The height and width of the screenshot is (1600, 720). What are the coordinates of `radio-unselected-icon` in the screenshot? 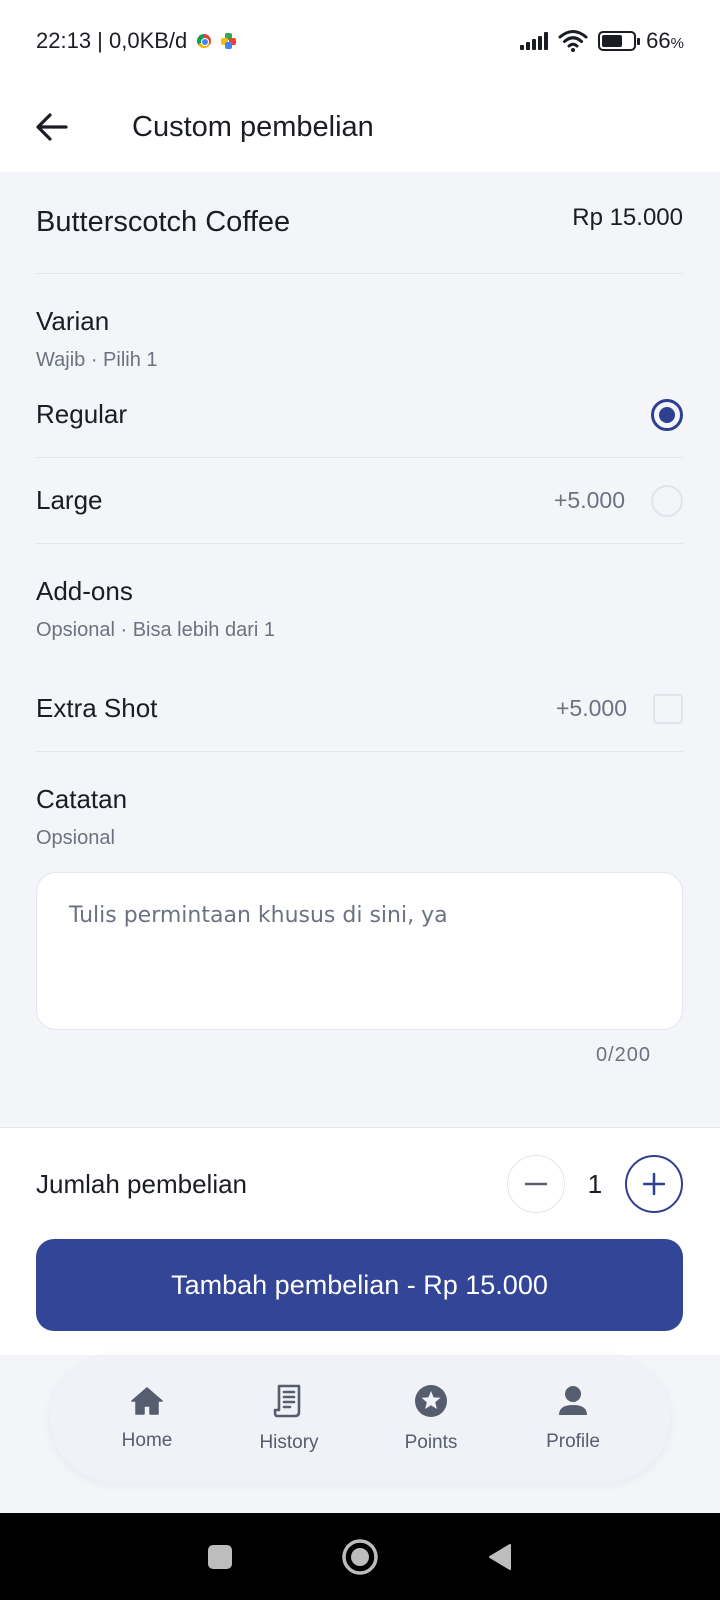 It's located at (667, 500).